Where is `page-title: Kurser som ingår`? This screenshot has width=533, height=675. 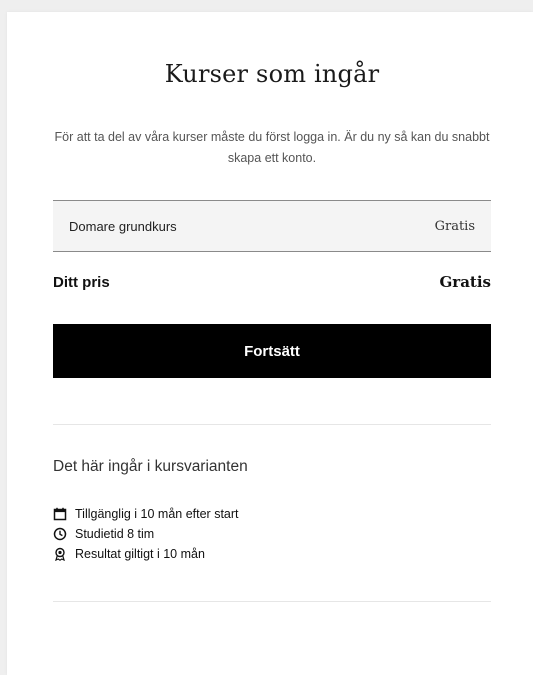 page-title: Kurser som ingår is located at coordinates (272, 74).